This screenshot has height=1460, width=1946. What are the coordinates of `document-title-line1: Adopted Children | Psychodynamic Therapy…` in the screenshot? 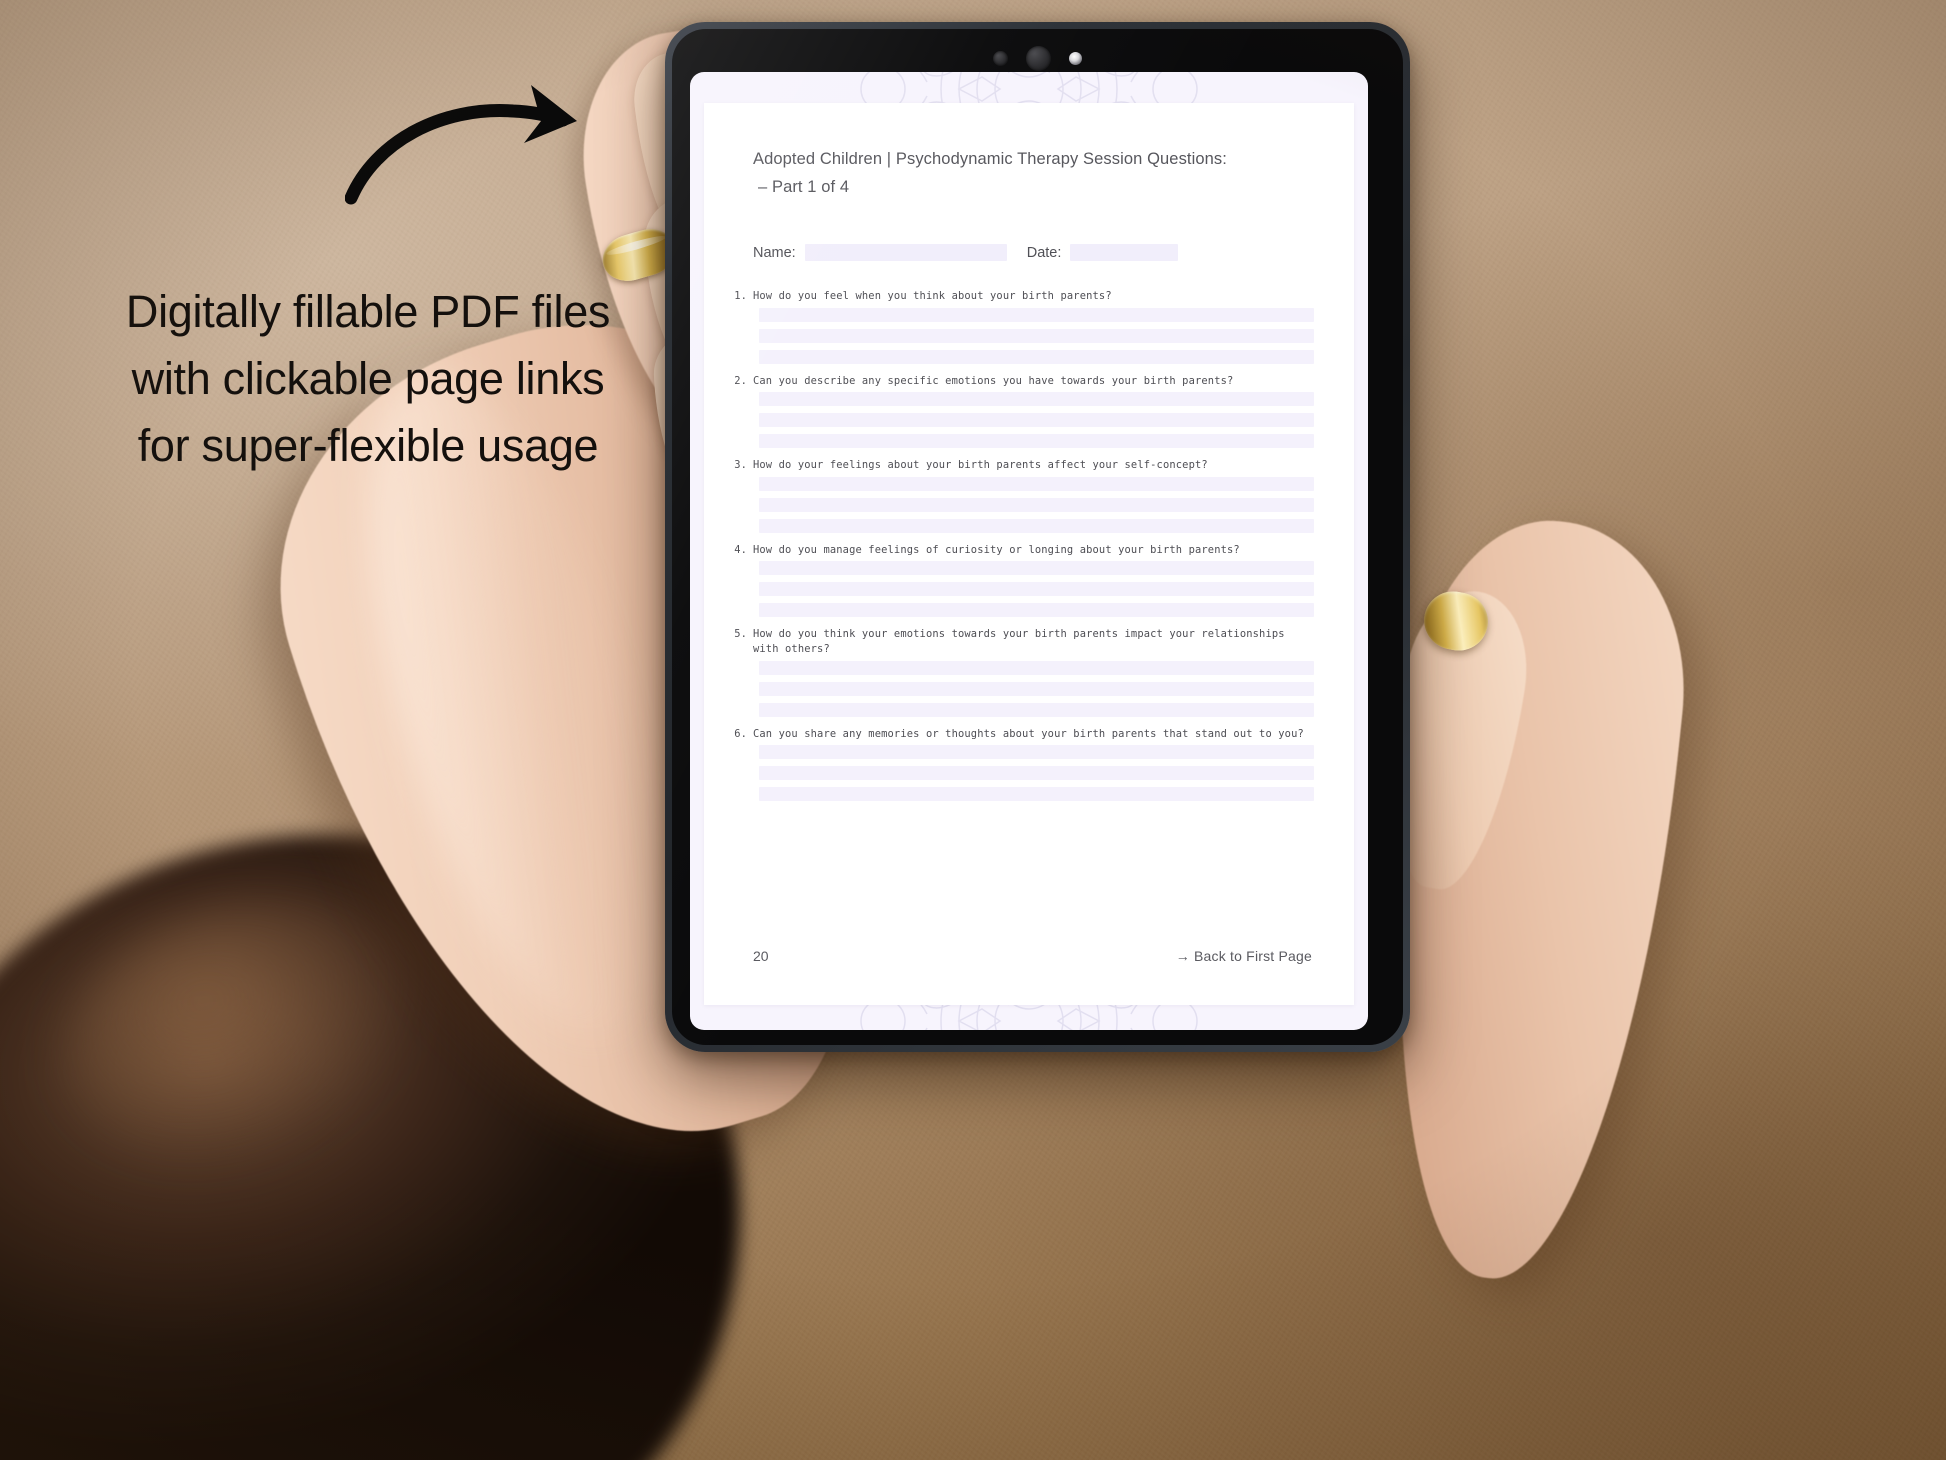 It's located at (990, 159).